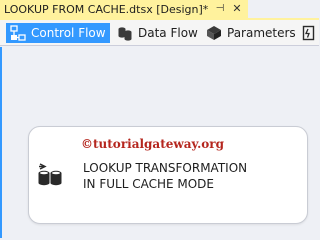 The width and height of the screenshot is (320, 240). Describe the element at coordinates (125, 33) in the screenshot. I see `data-flow-icon` at that location.